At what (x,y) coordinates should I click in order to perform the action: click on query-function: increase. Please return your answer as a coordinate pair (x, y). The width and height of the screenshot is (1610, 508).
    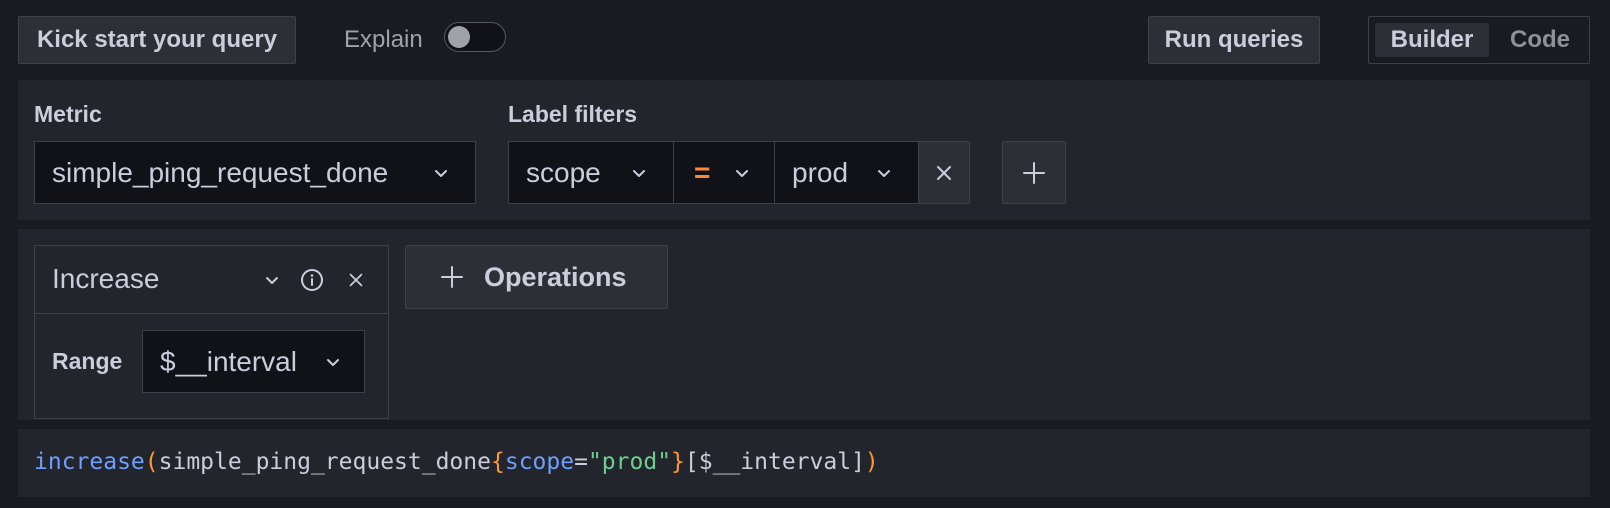
    Looking at the image, I should click on (89, 462).